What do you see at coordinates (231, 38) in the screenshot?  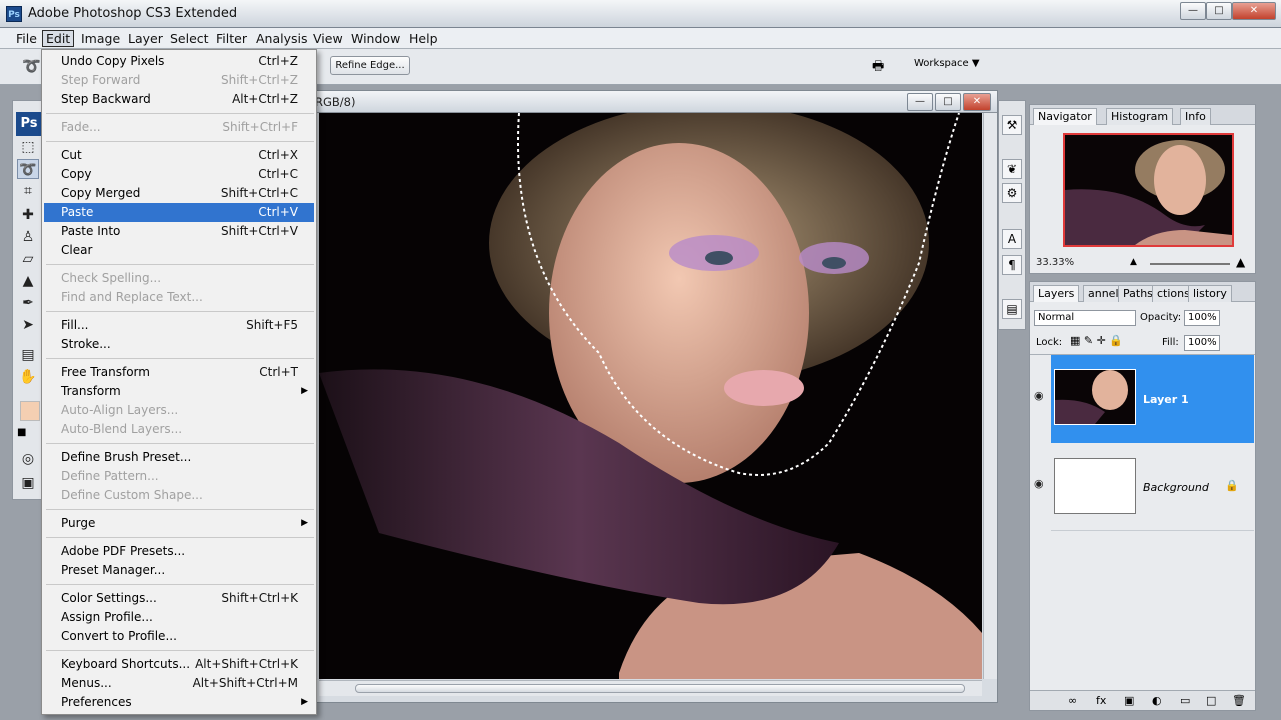 I see `menu-filter: Filter` at bounding box center [231, 38].